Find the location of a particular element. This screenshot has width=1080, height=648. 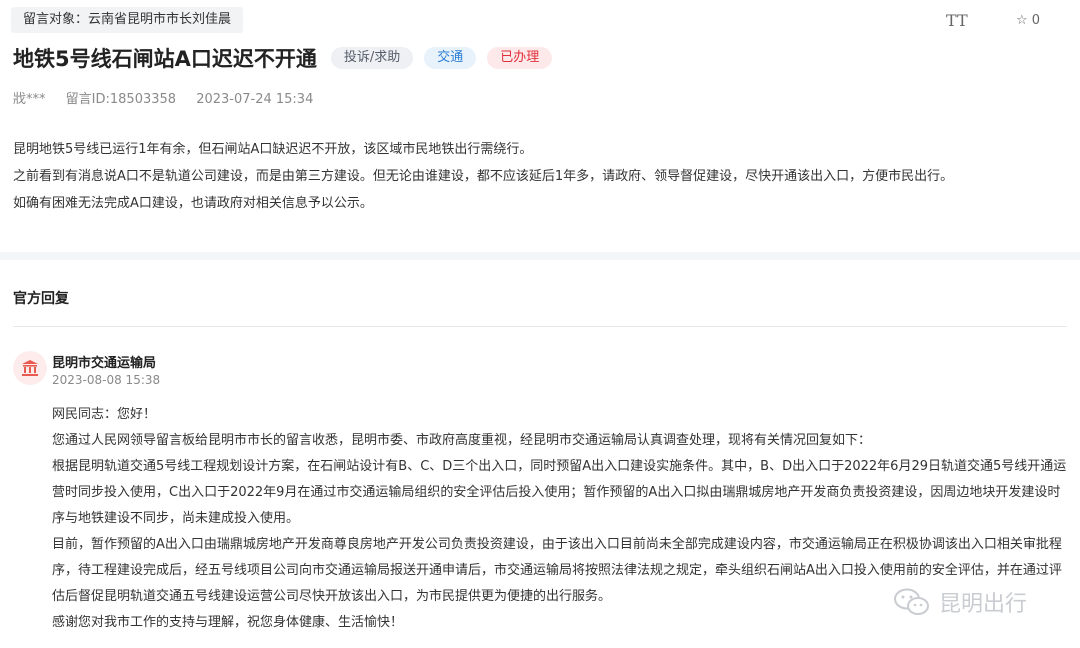

font-size-button: TT is located at coordinates (957, 20).